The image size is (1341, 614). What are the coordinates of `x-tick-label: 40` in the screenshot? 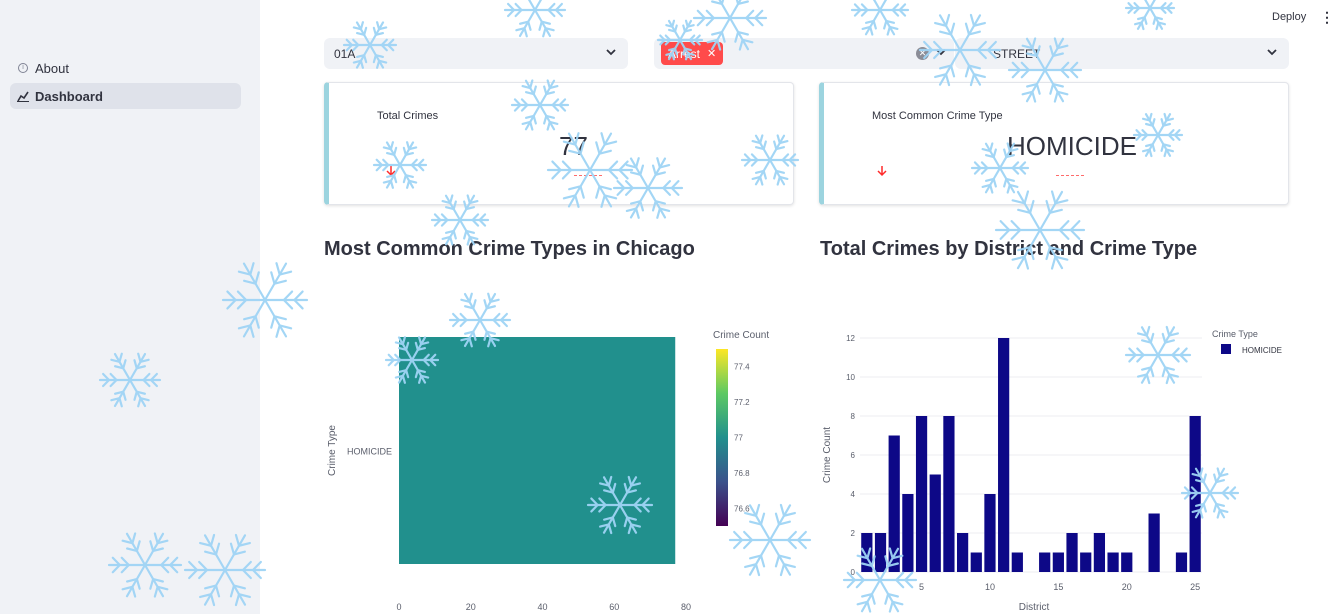 It's located at (542, 607).